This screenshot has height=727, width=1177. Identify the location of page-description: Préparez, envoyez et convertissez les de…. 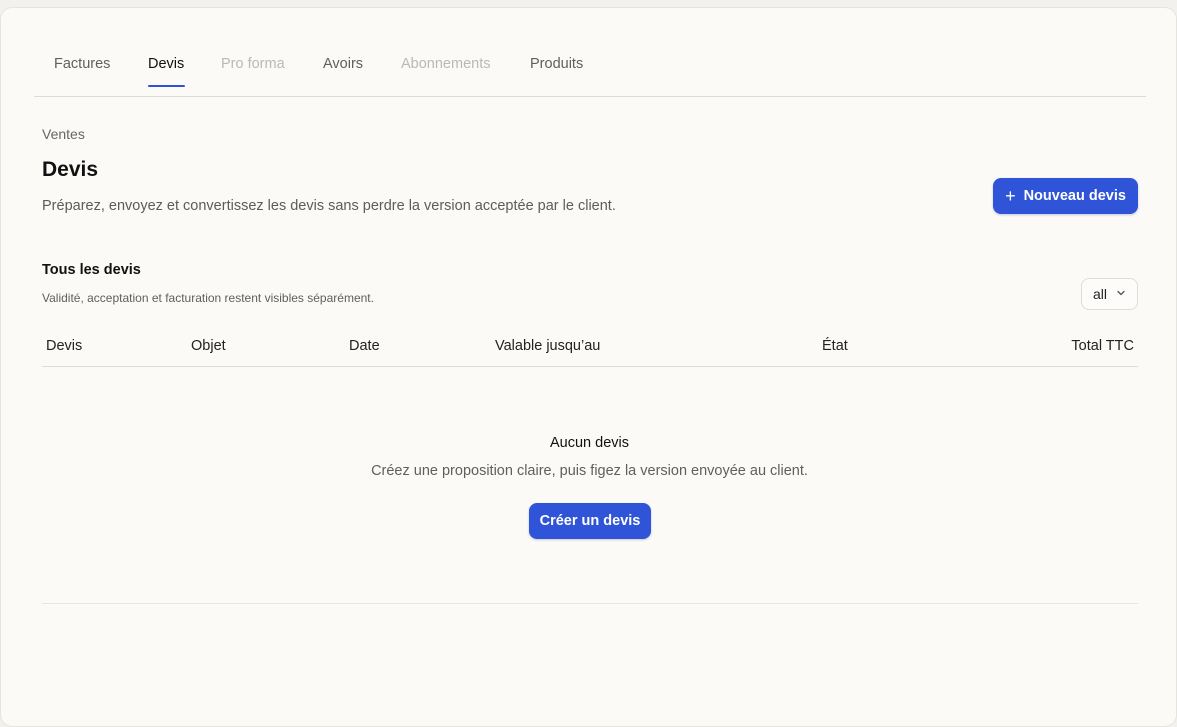
(329, 206).